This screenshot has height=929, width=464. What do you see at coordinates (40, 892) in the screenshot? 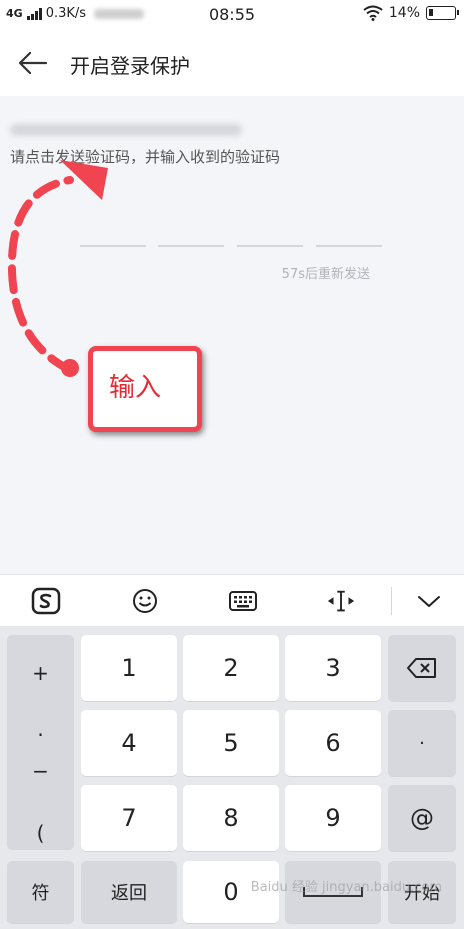
I see `symbols-button: 符` at bounding box center [40, 892].